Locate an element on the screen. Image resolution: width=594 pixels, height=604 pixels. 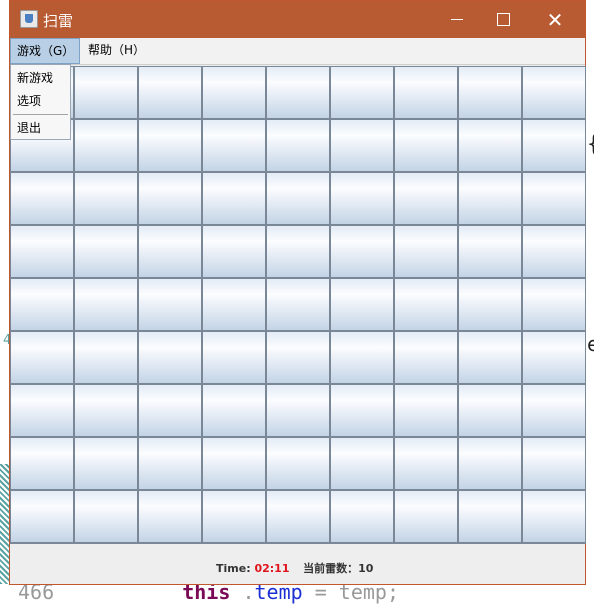
maximize-button is located at coordinates (503, 19).